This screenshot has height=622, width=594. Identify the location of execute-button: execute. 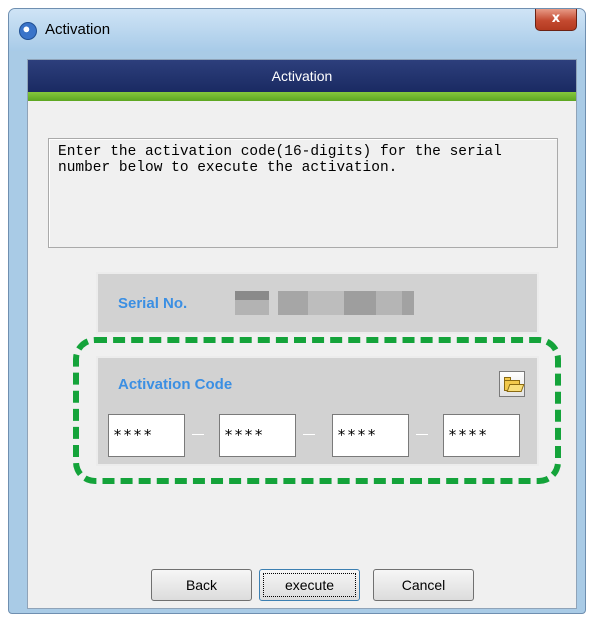
(309, 585).